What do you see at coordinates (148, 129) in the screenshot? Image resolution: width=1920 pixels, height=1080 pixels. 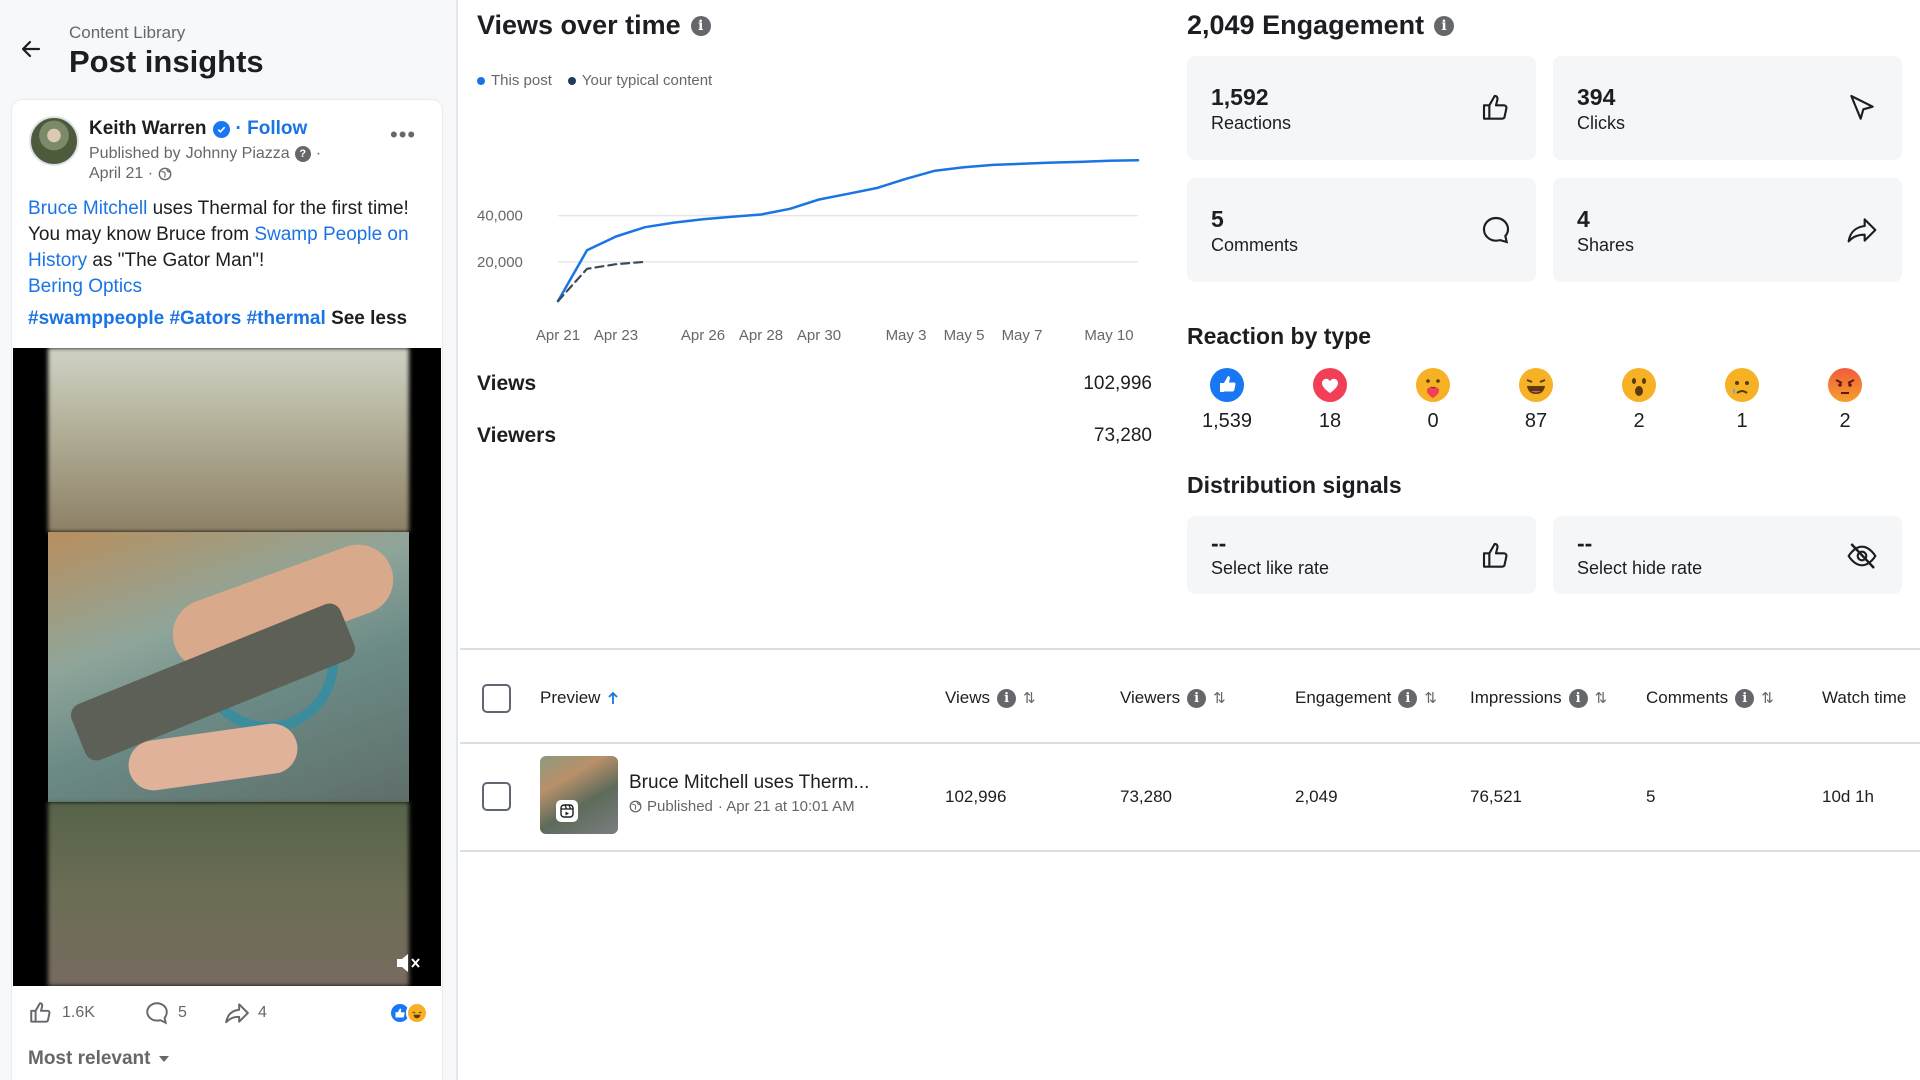 I see `author-name: Keith Warren` at bounding box center [148, 129].